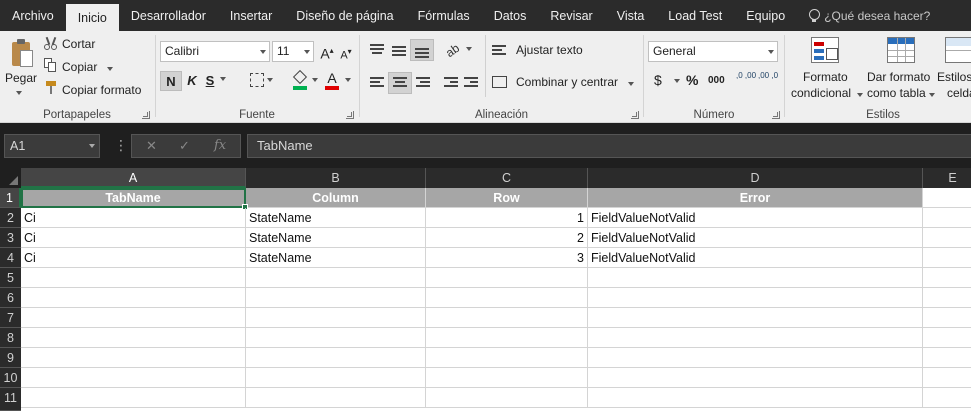  Describe the element at coordinates (947, 398) in the screenshot. I see `cell-e11` at that location.